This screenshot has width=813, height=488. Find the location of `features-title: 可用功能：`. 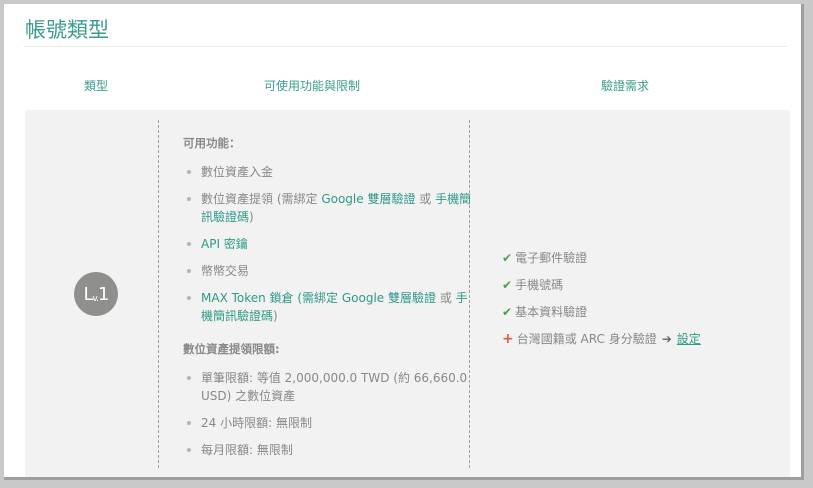

features-title: 可用功能： is located at coordinates (212, 143).